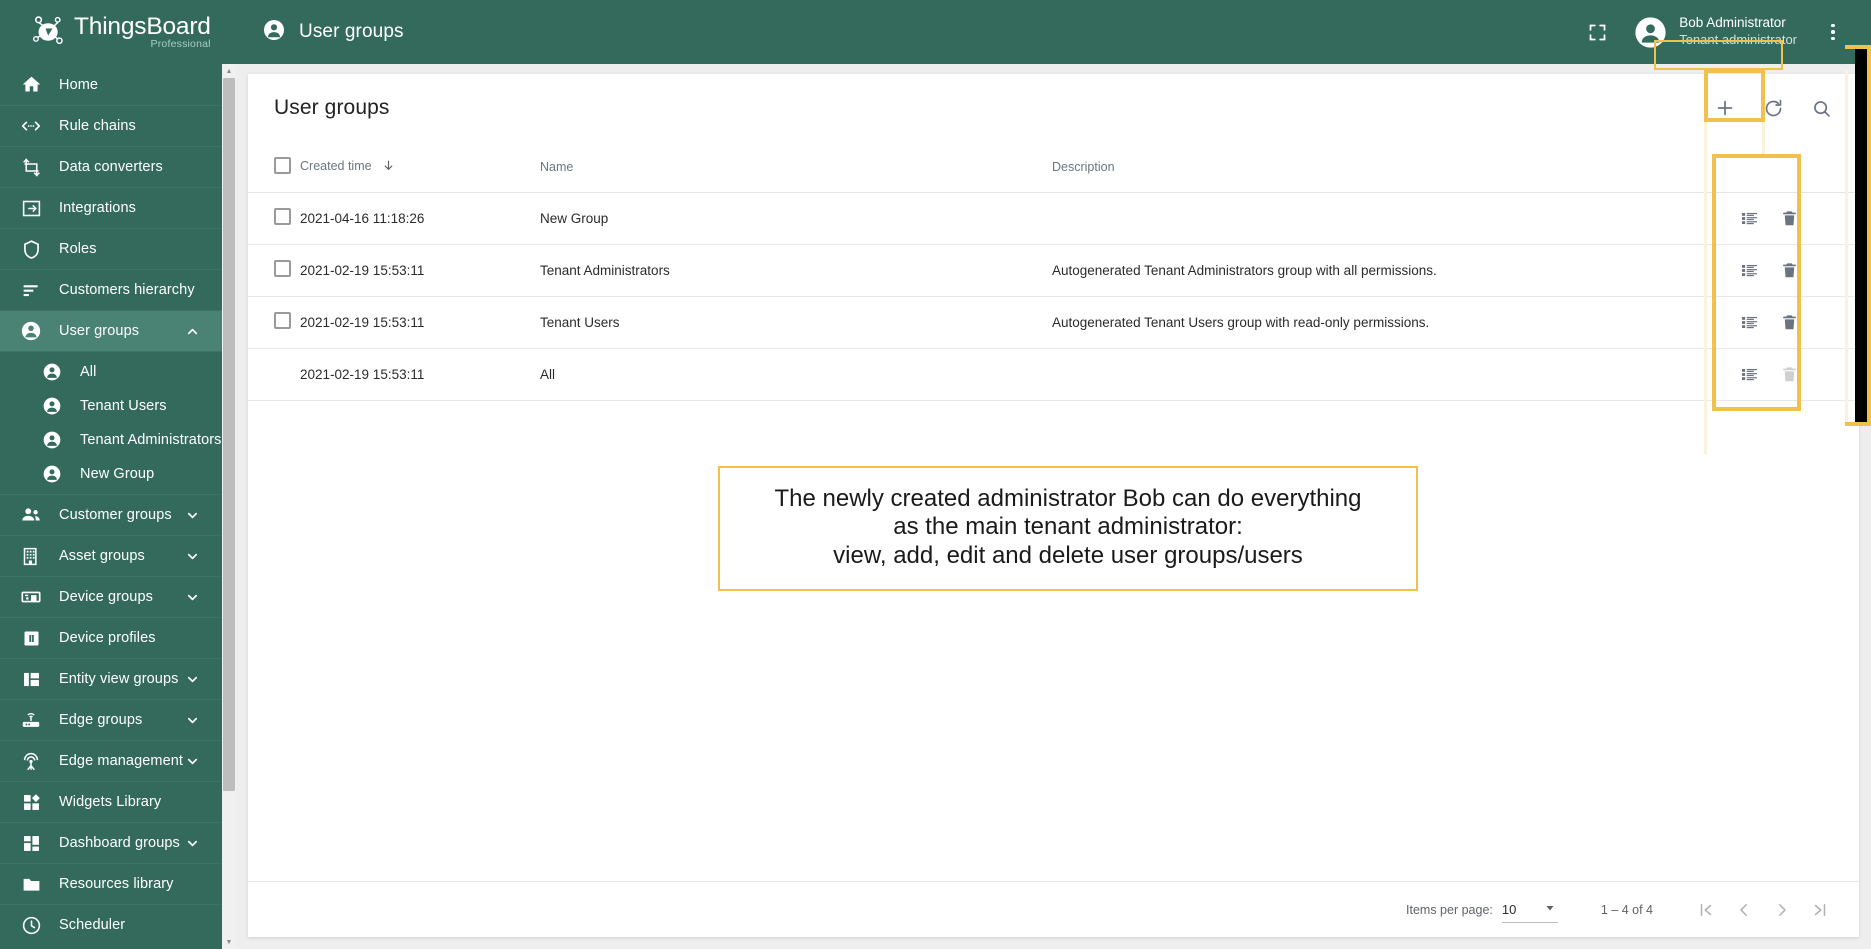  I want to click on sidebar-item-device-groups: Device groups, so click(118, 596).